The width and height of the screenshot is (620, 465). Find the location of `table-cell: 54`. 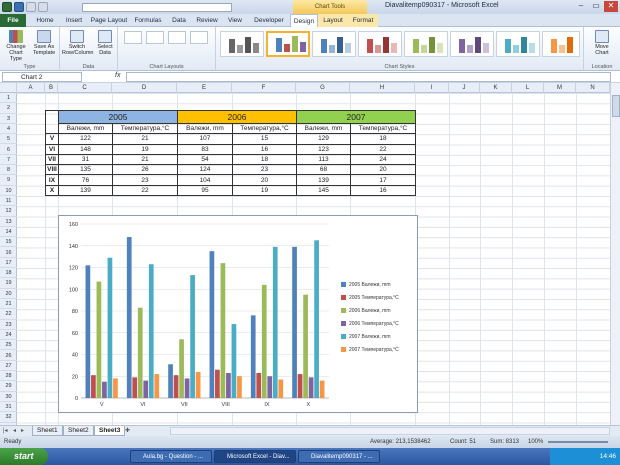

table-cell: 54 is located at coordinates (205, 159).